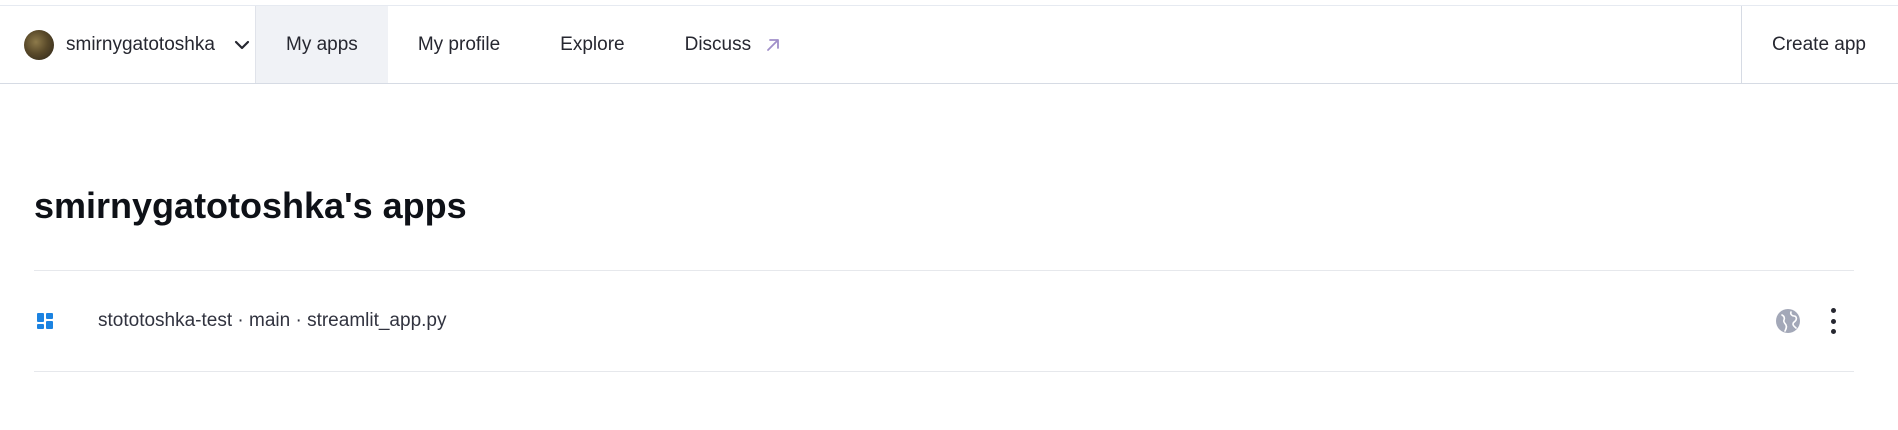 The width and height of the screenshot is (1898, 430). Describe the element at coordinates (1814, 321) in the screenshot. I see `app-row-actions` at that location.